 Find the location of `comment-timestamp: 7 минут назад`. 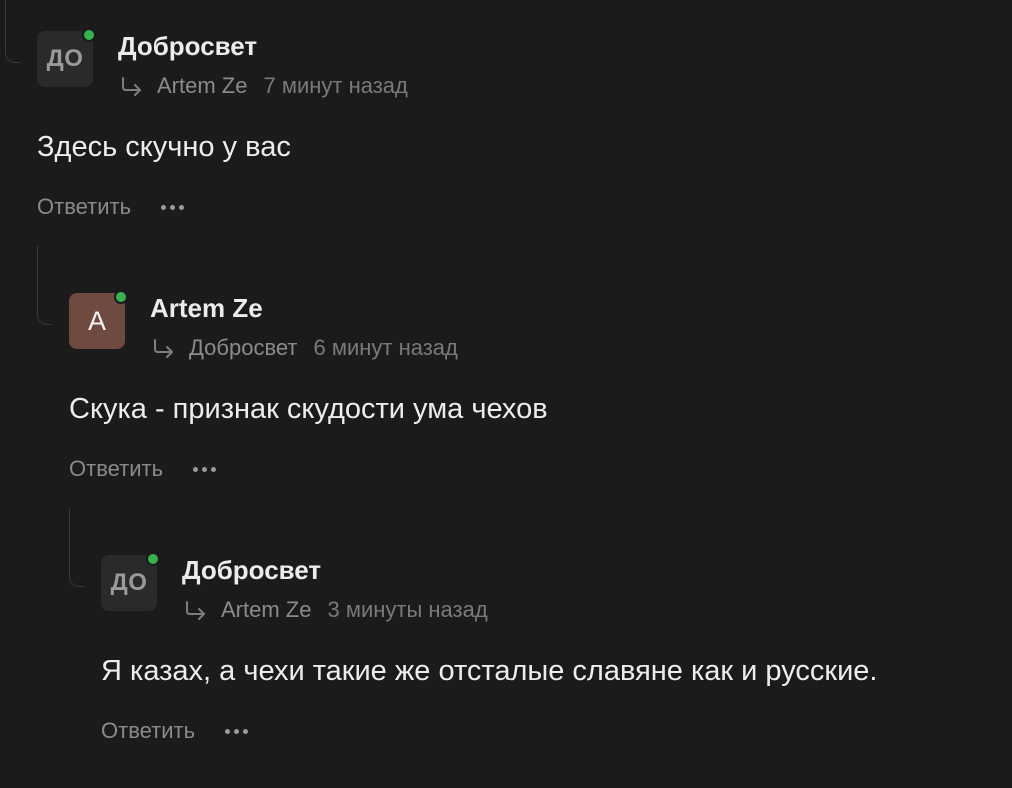

comment-timestamp: 7 минут назад is located at coordinates (335, 86).